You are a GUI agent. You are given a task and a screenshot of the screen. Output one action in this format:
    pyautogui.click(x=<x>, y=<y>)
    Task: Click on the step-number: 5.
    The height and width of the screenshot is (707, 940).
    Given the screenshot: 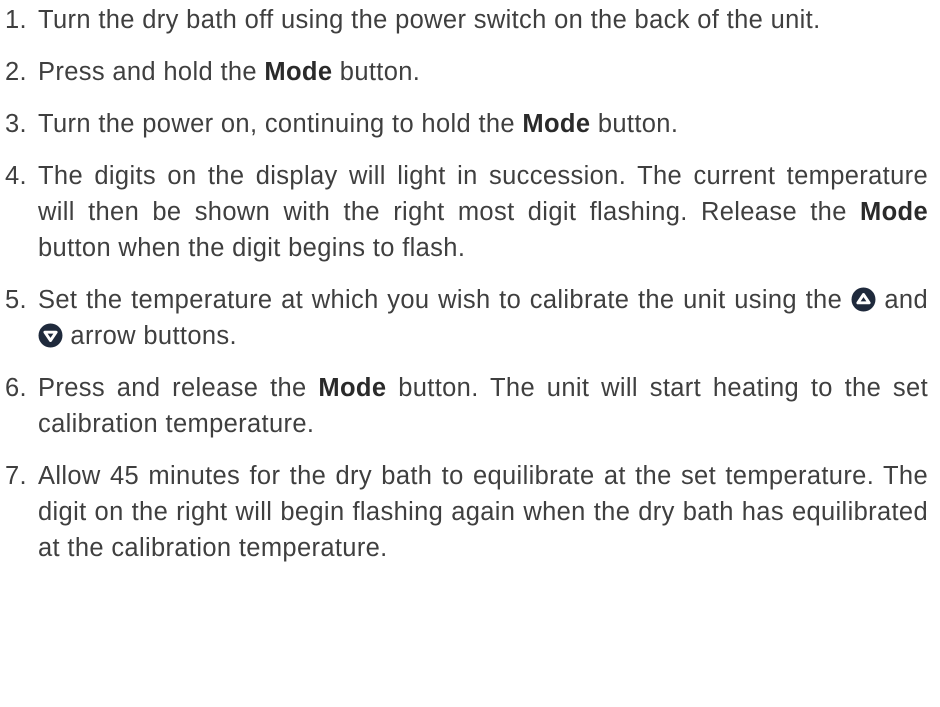 What is the action you would take?
    pyautogui.click(x=16, y=300)
    